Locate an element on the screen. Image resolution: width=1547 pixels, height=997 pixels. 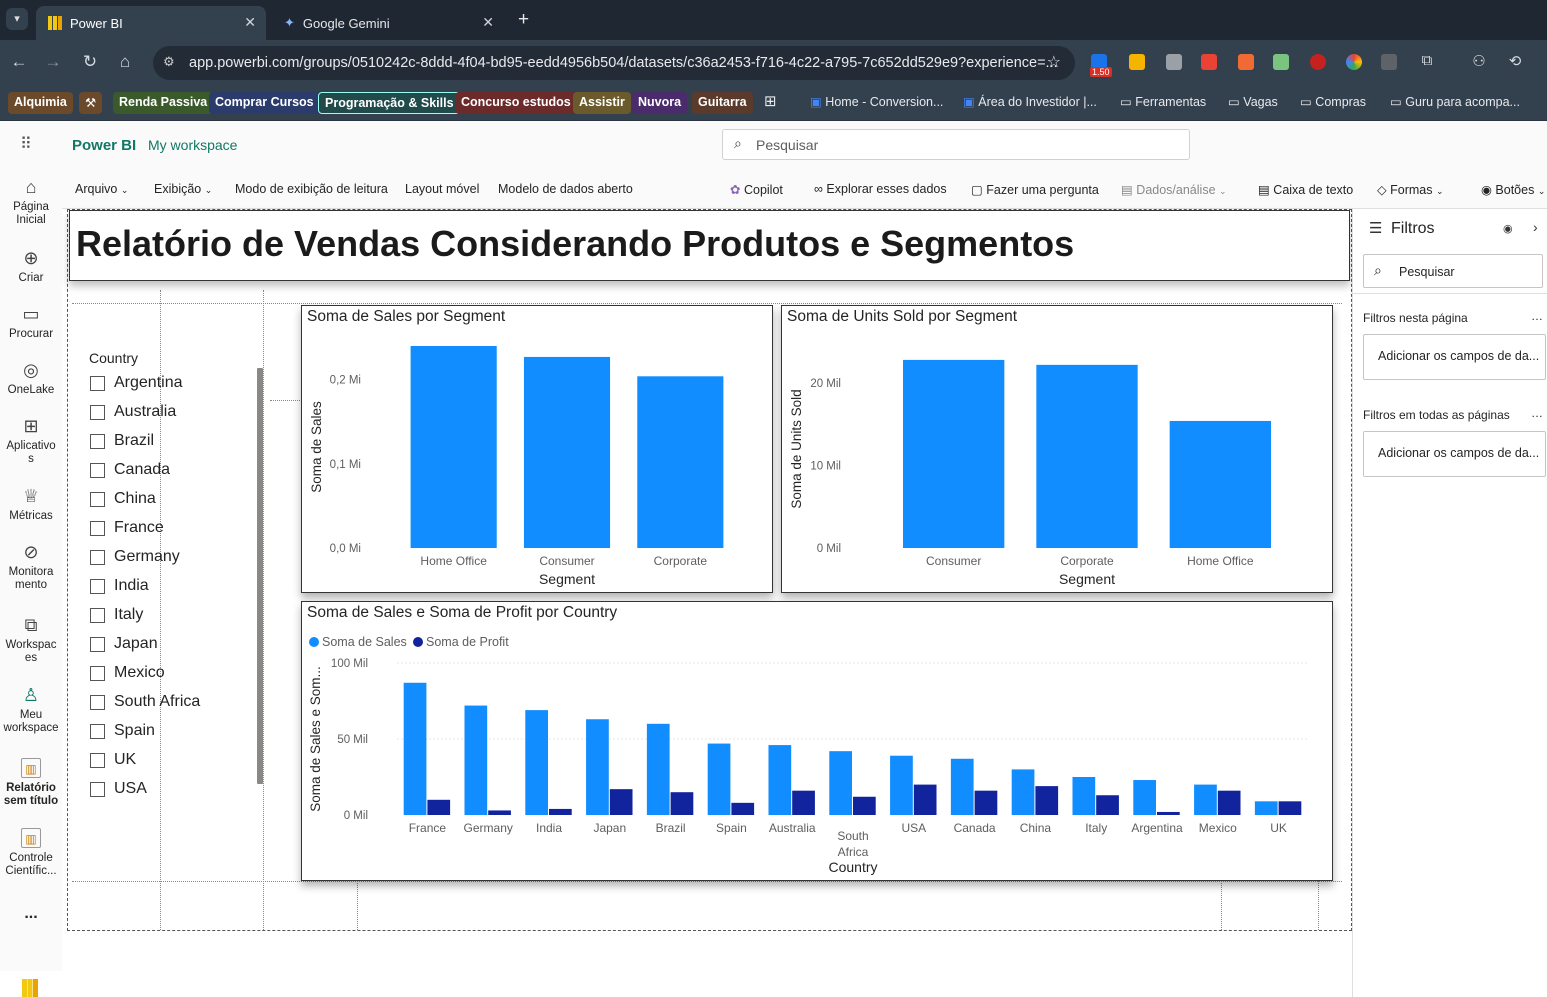
slicer-item: USA is located at coordinates (118, 789).